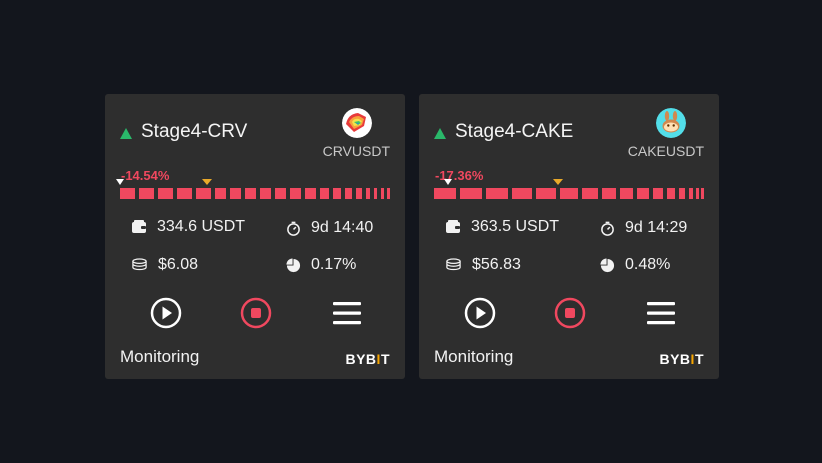  I want to click on runtime-stat: 9d 14:29, so click(643, 228).